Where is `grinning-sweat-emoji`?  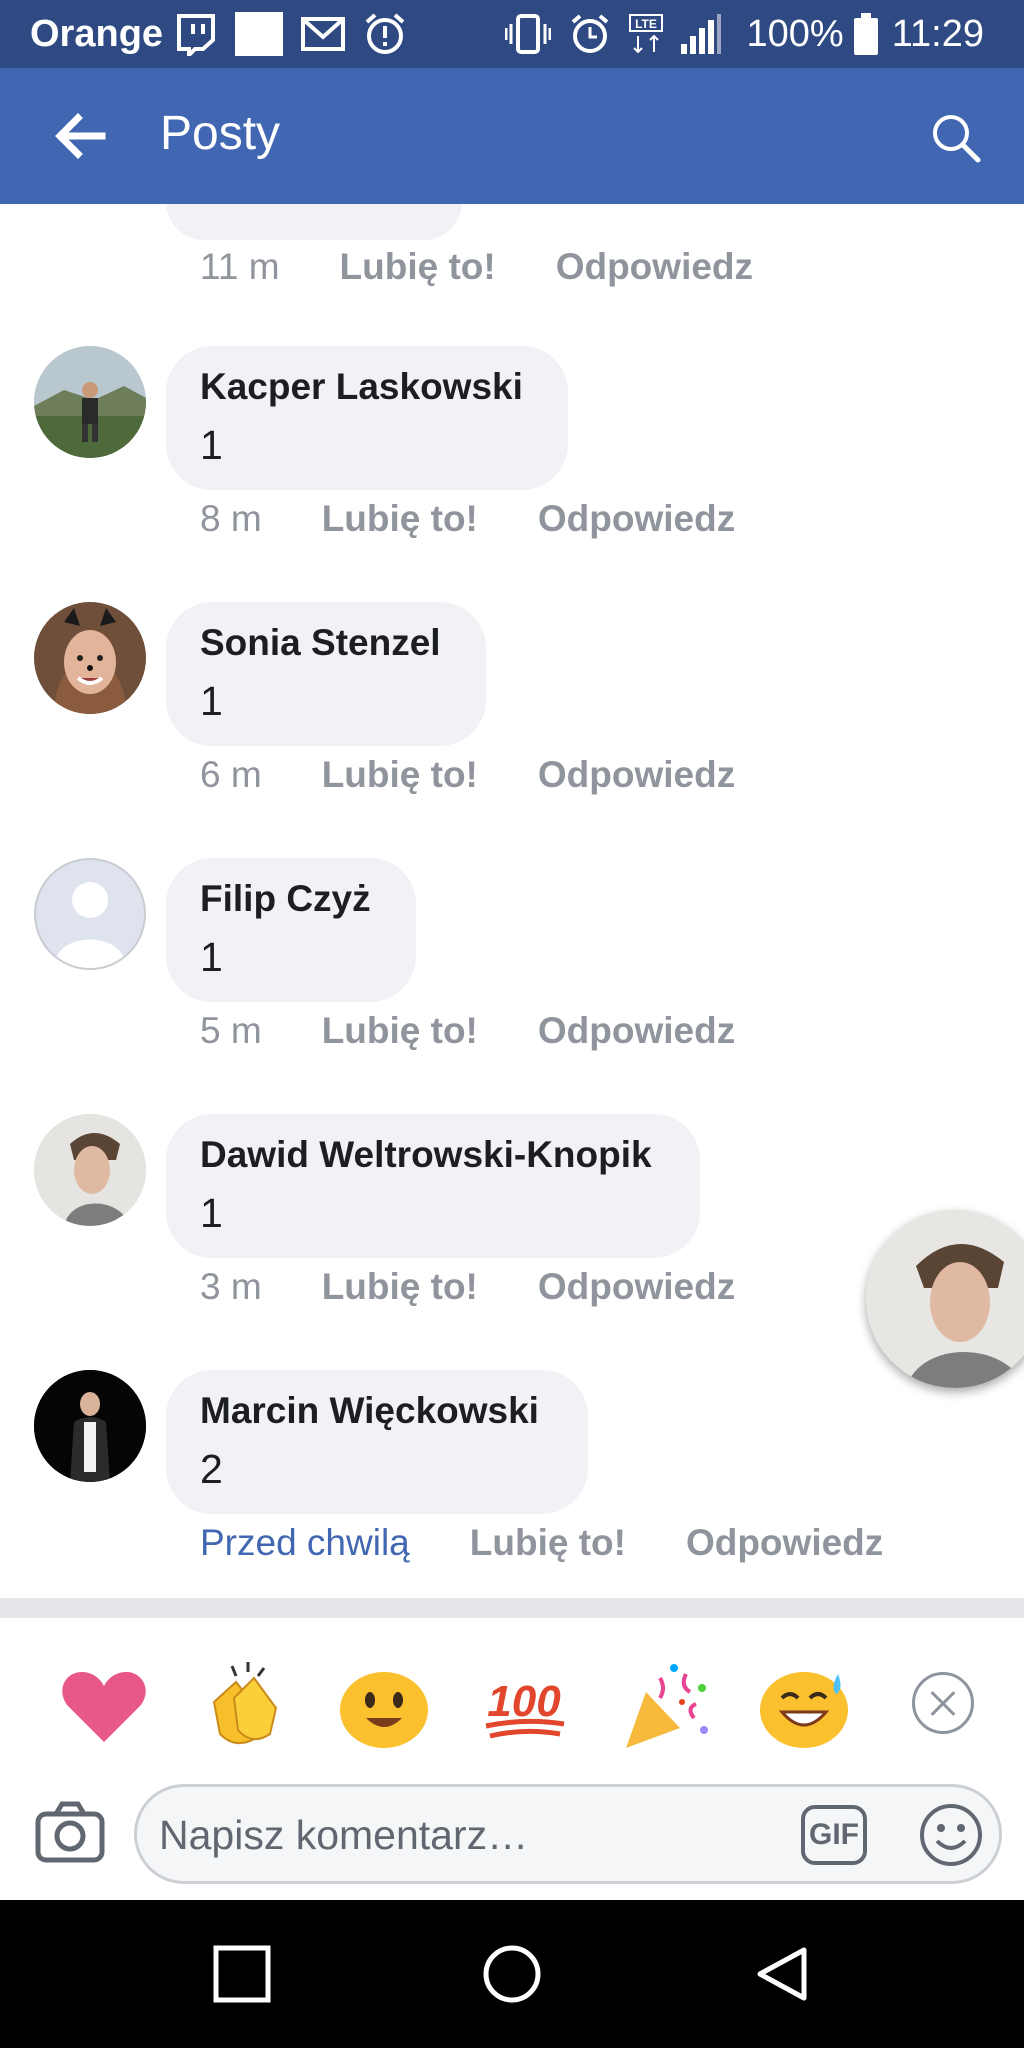 grinning-sweat-emoji is located at coordinates (804, 1706).